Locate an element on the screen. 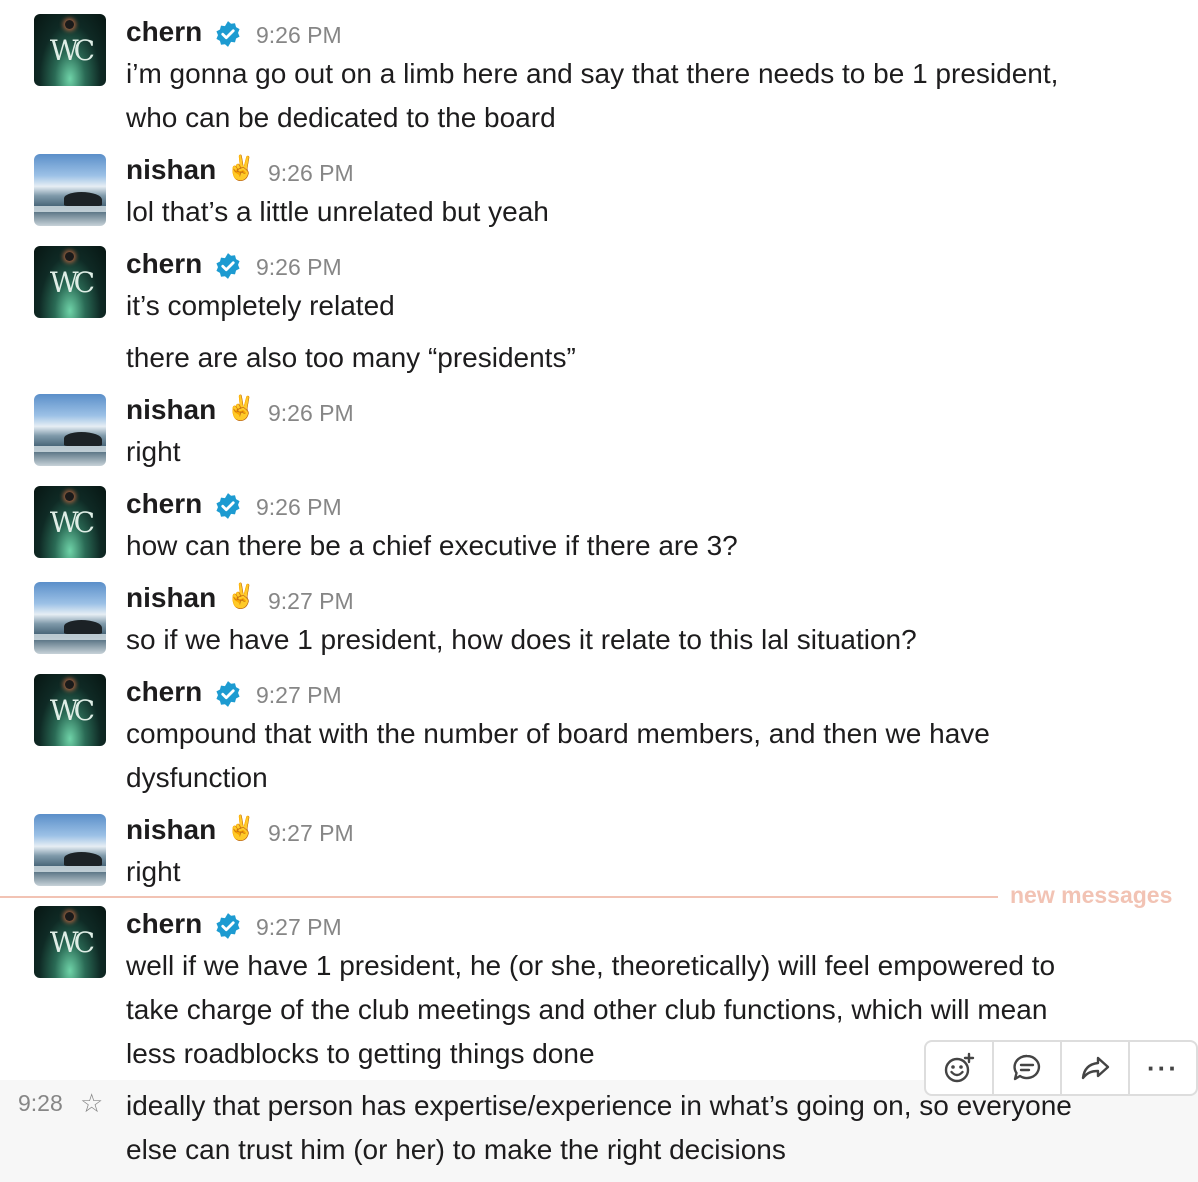 Image resolution: width=1198 pixels, height=1182 pixels. start-thread-button is located at coordinates (1028, 1068).